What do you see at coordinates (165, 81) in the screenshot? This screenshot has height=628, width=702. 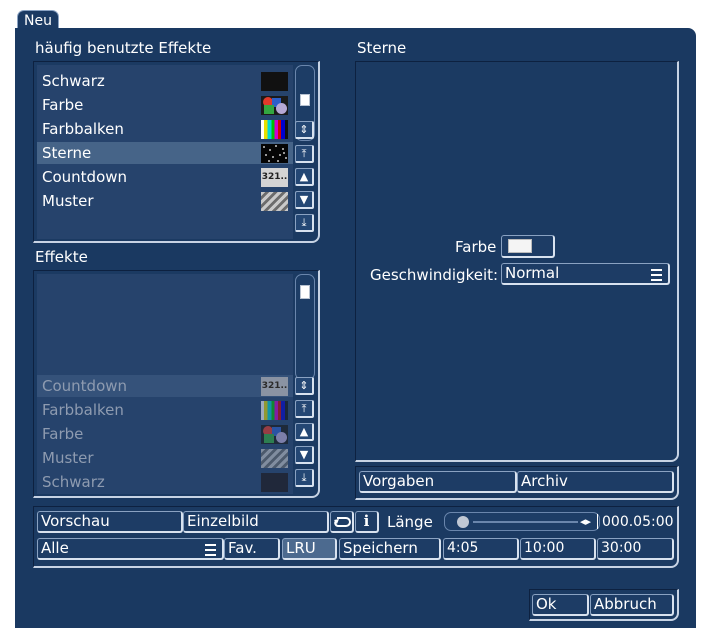 I see `favorites-item-schwarz: Schwarz` at bounding box center [165, 81].